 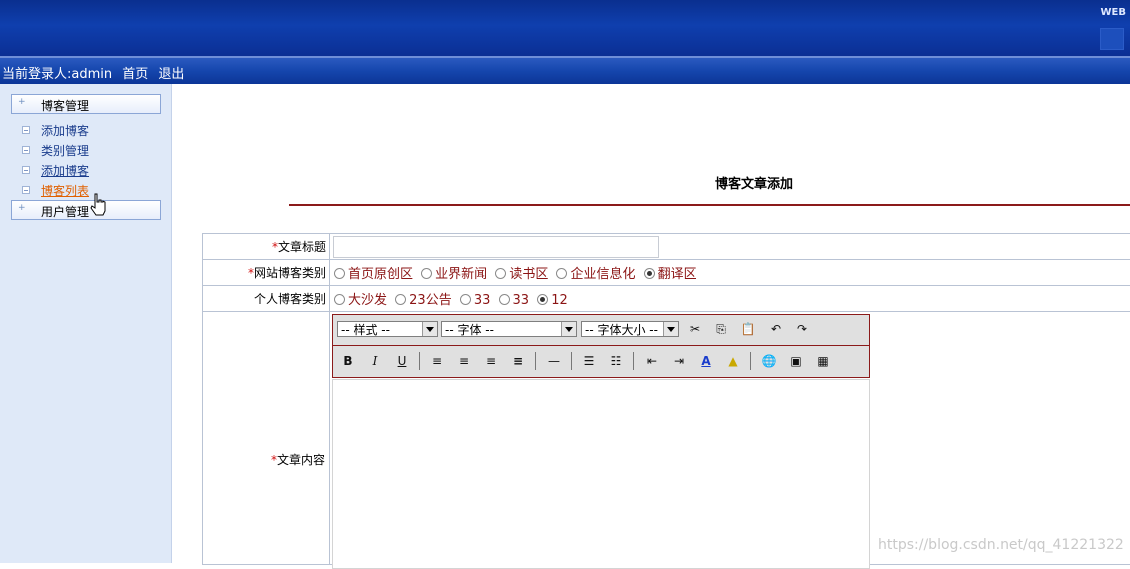 What do you see at coordinates (1112, 39) in the screenshot?
I see `banner-decoration` at bounding box center [1112, 39].